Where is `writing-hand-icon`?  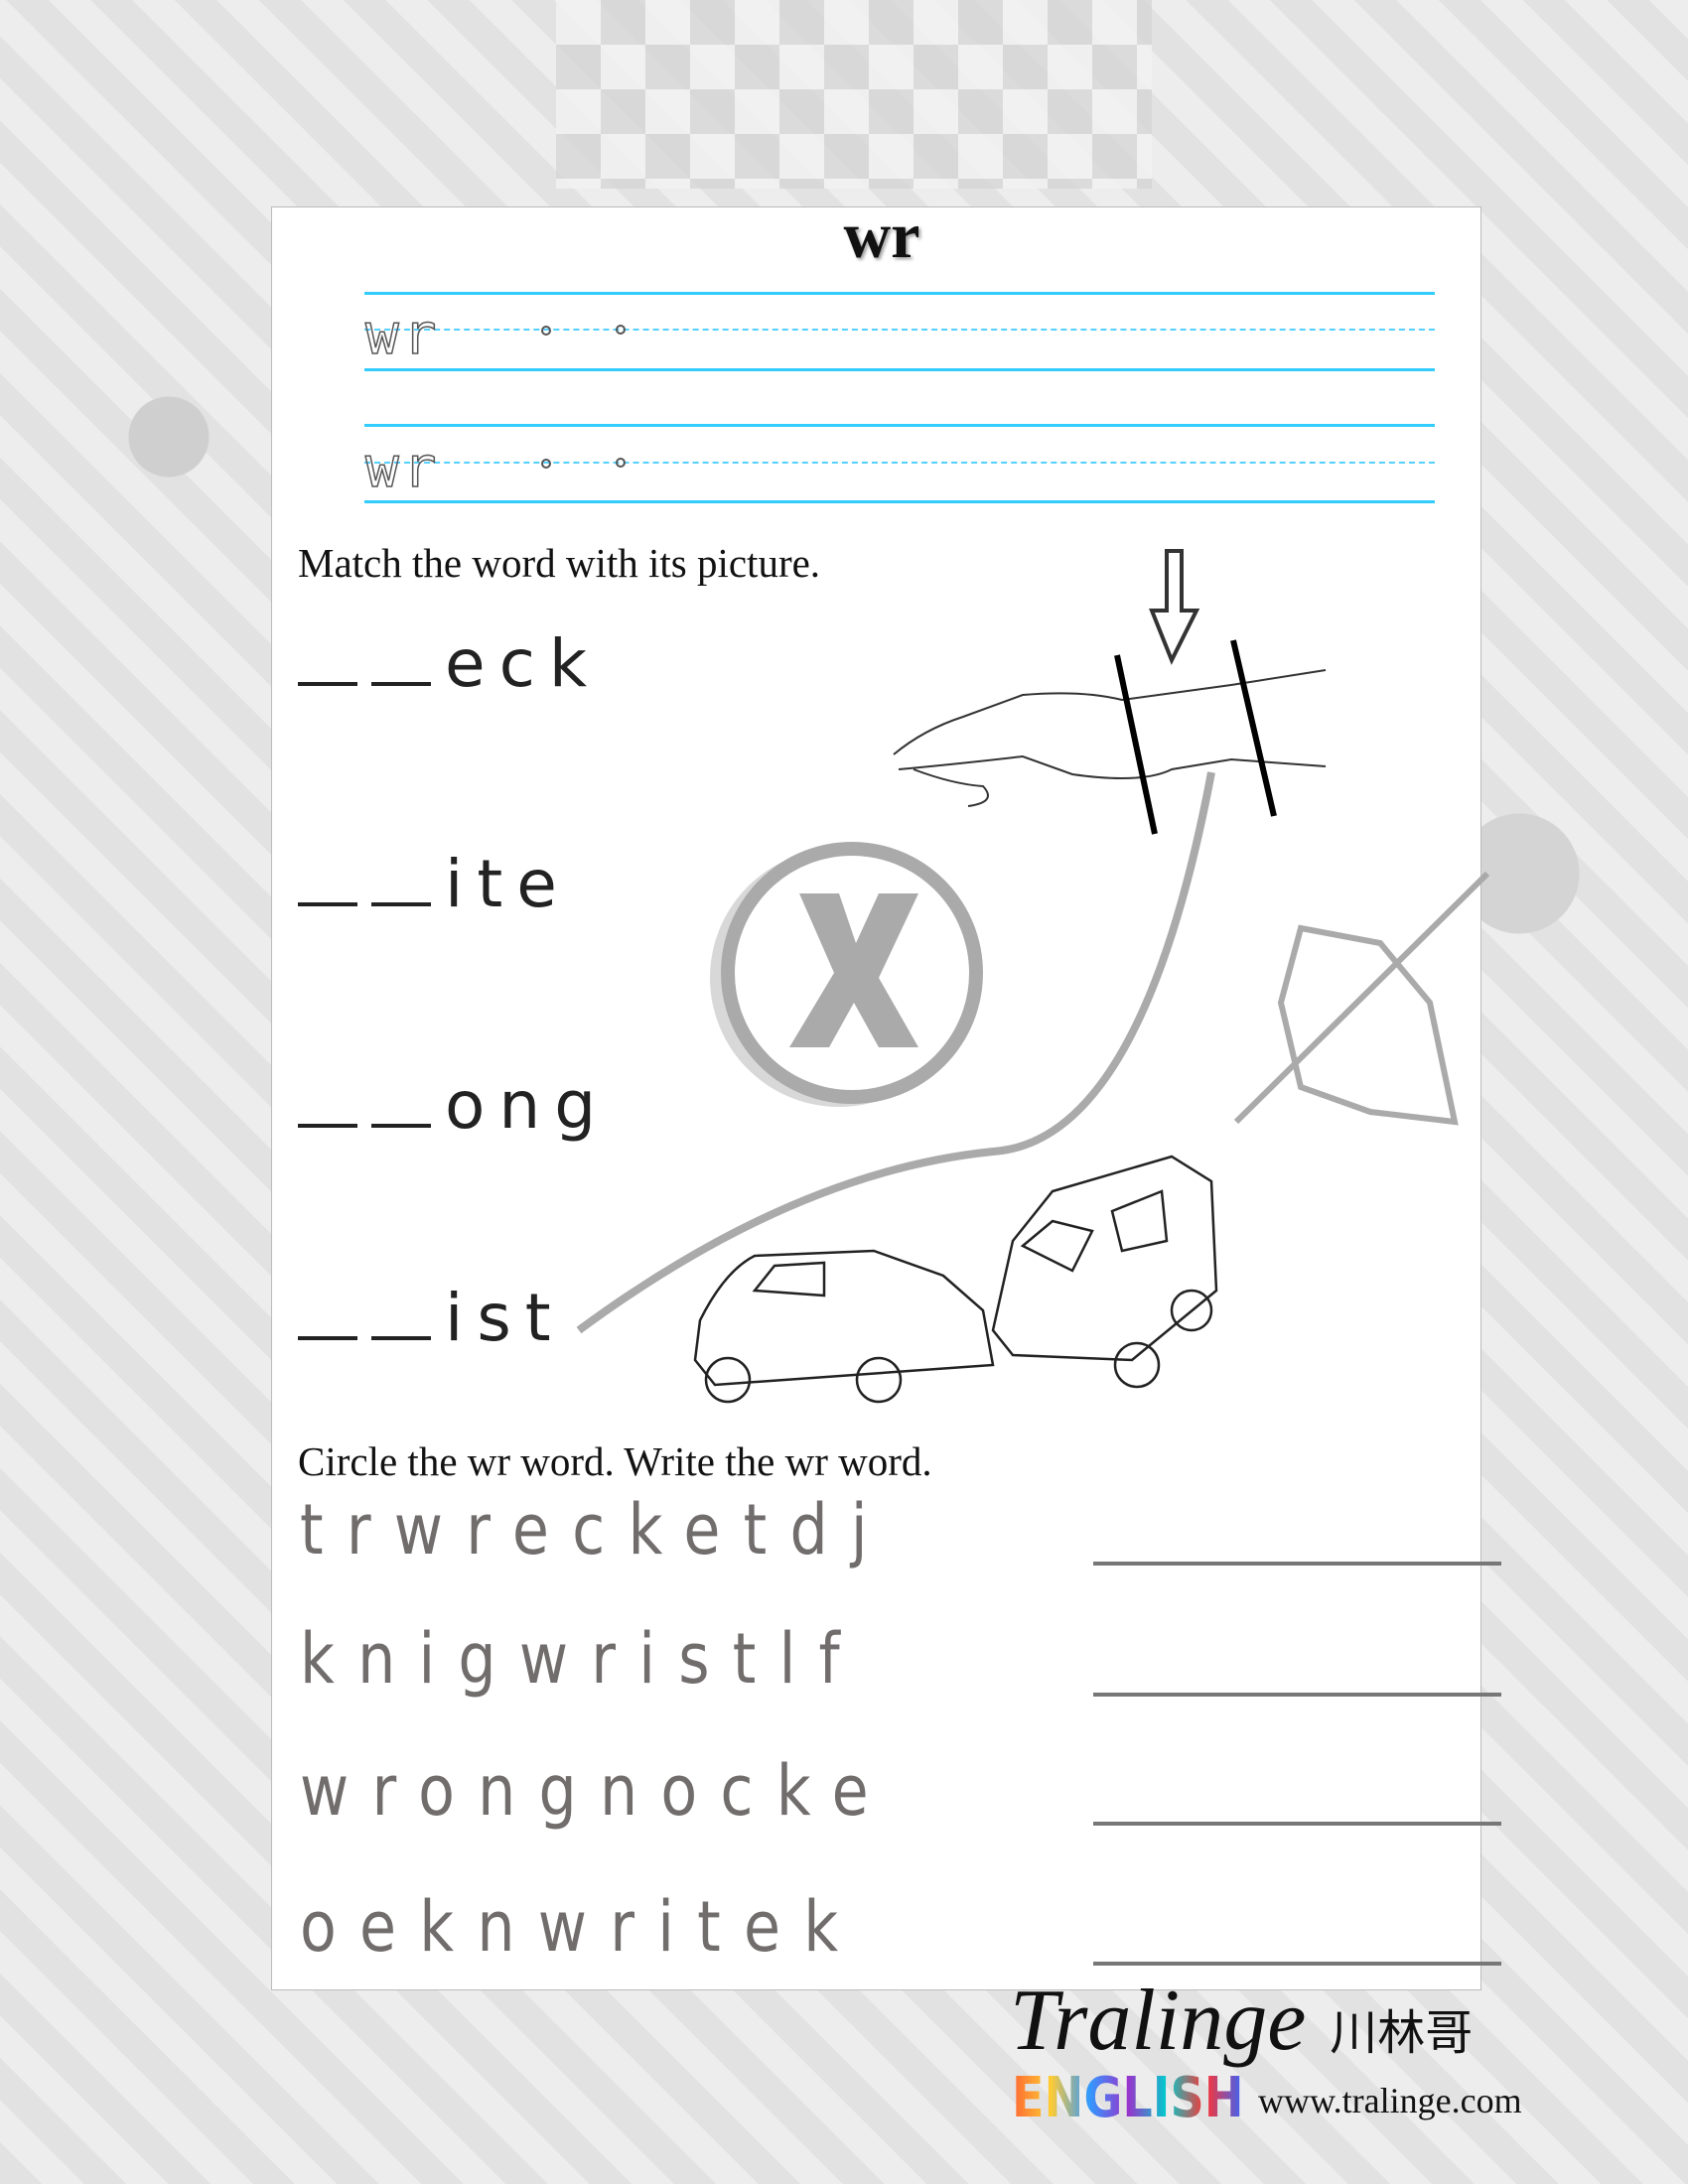 writing-hand-icon is located at coordinates (1361, 998).